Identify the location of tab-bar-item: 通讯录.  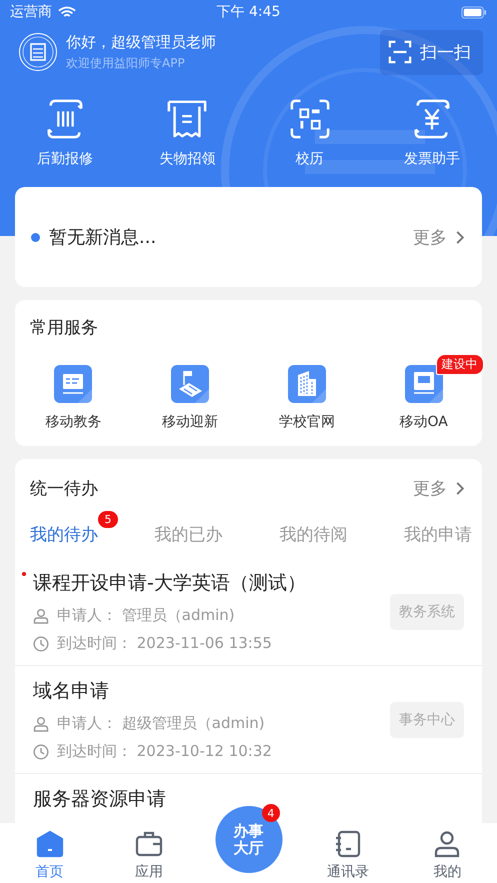
(348, 853).